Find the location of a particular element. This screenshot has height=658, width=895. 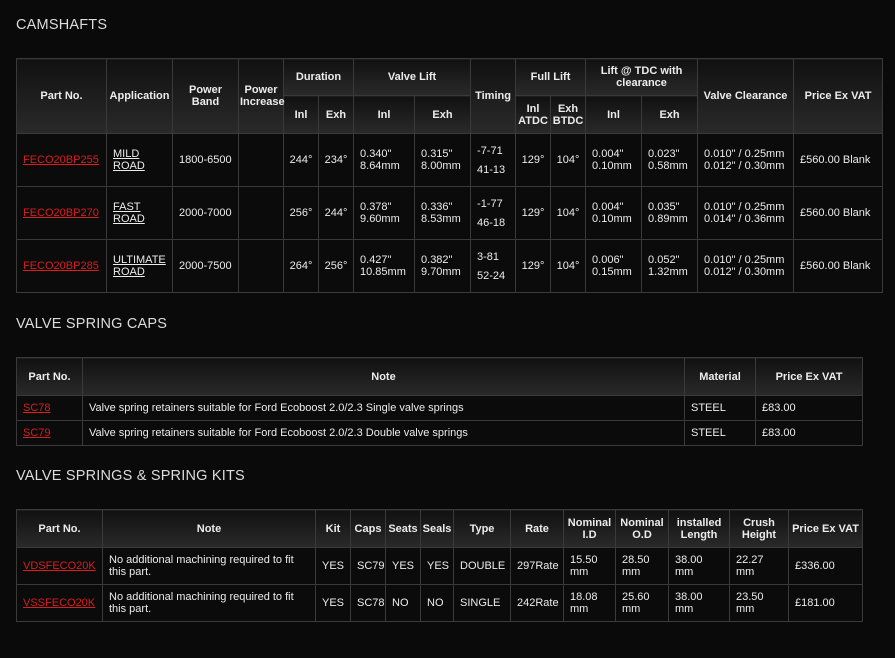

nominal-id: 18.08 mm is located at coordinates (589, 603).